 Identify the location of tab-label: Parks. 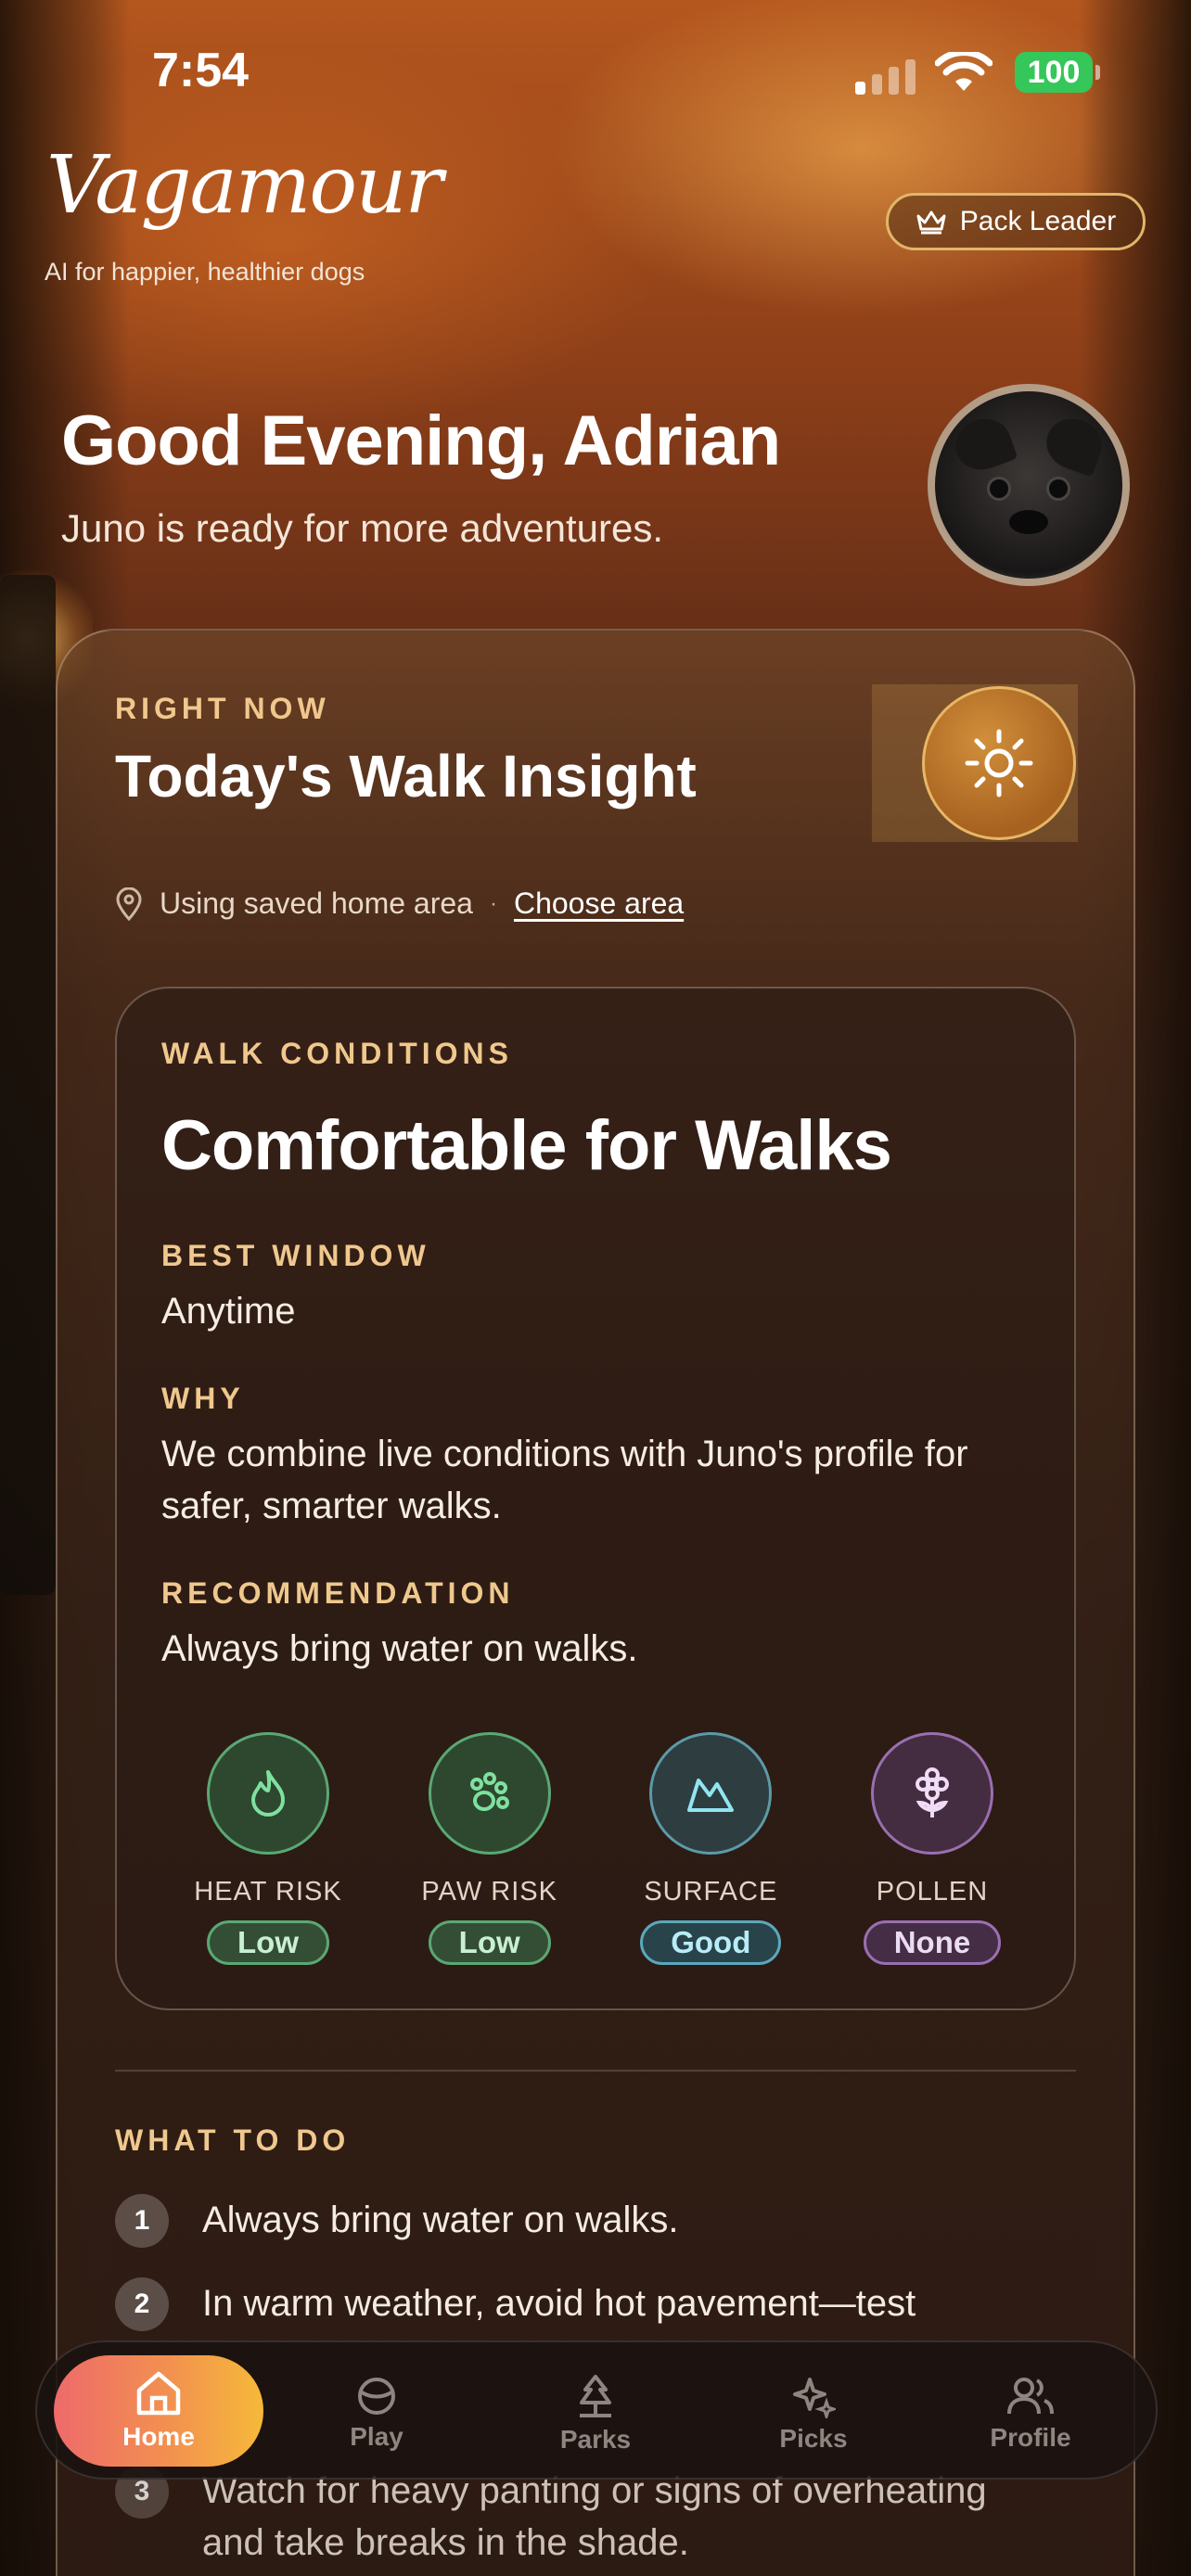
(595, 2439).